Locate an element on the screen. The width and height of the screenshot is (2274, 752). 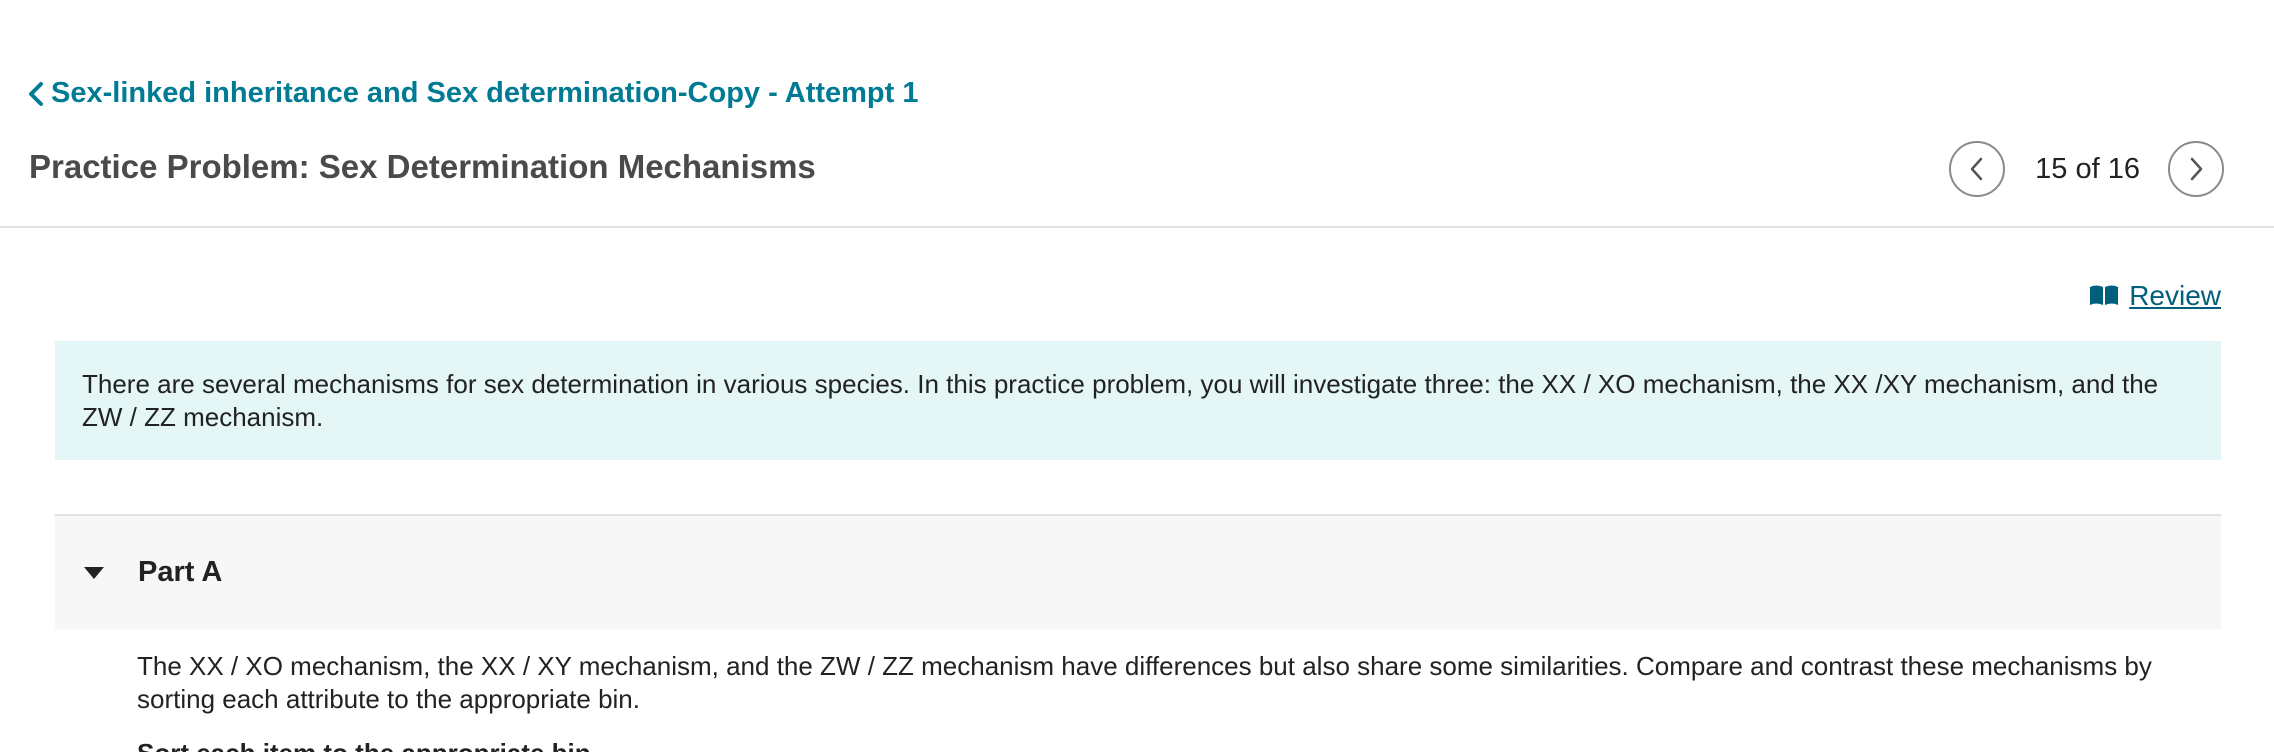
open-book-icon is located at coordinates (2104, 295).